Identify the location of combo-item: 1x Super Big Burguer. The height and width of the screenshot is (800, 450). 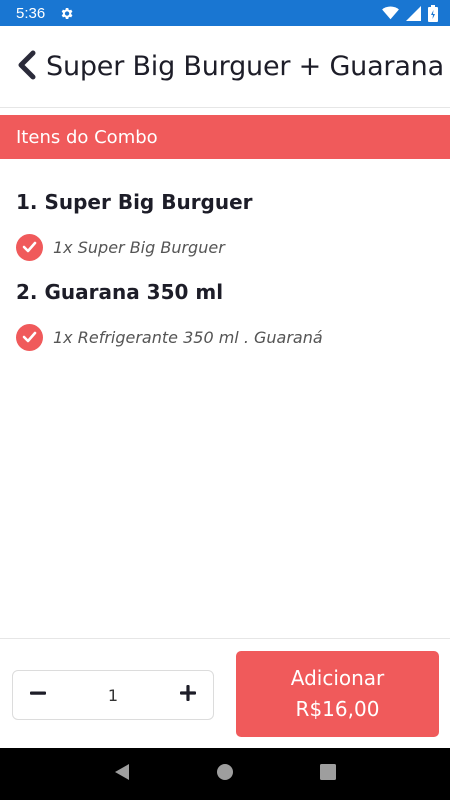
(226, 247).